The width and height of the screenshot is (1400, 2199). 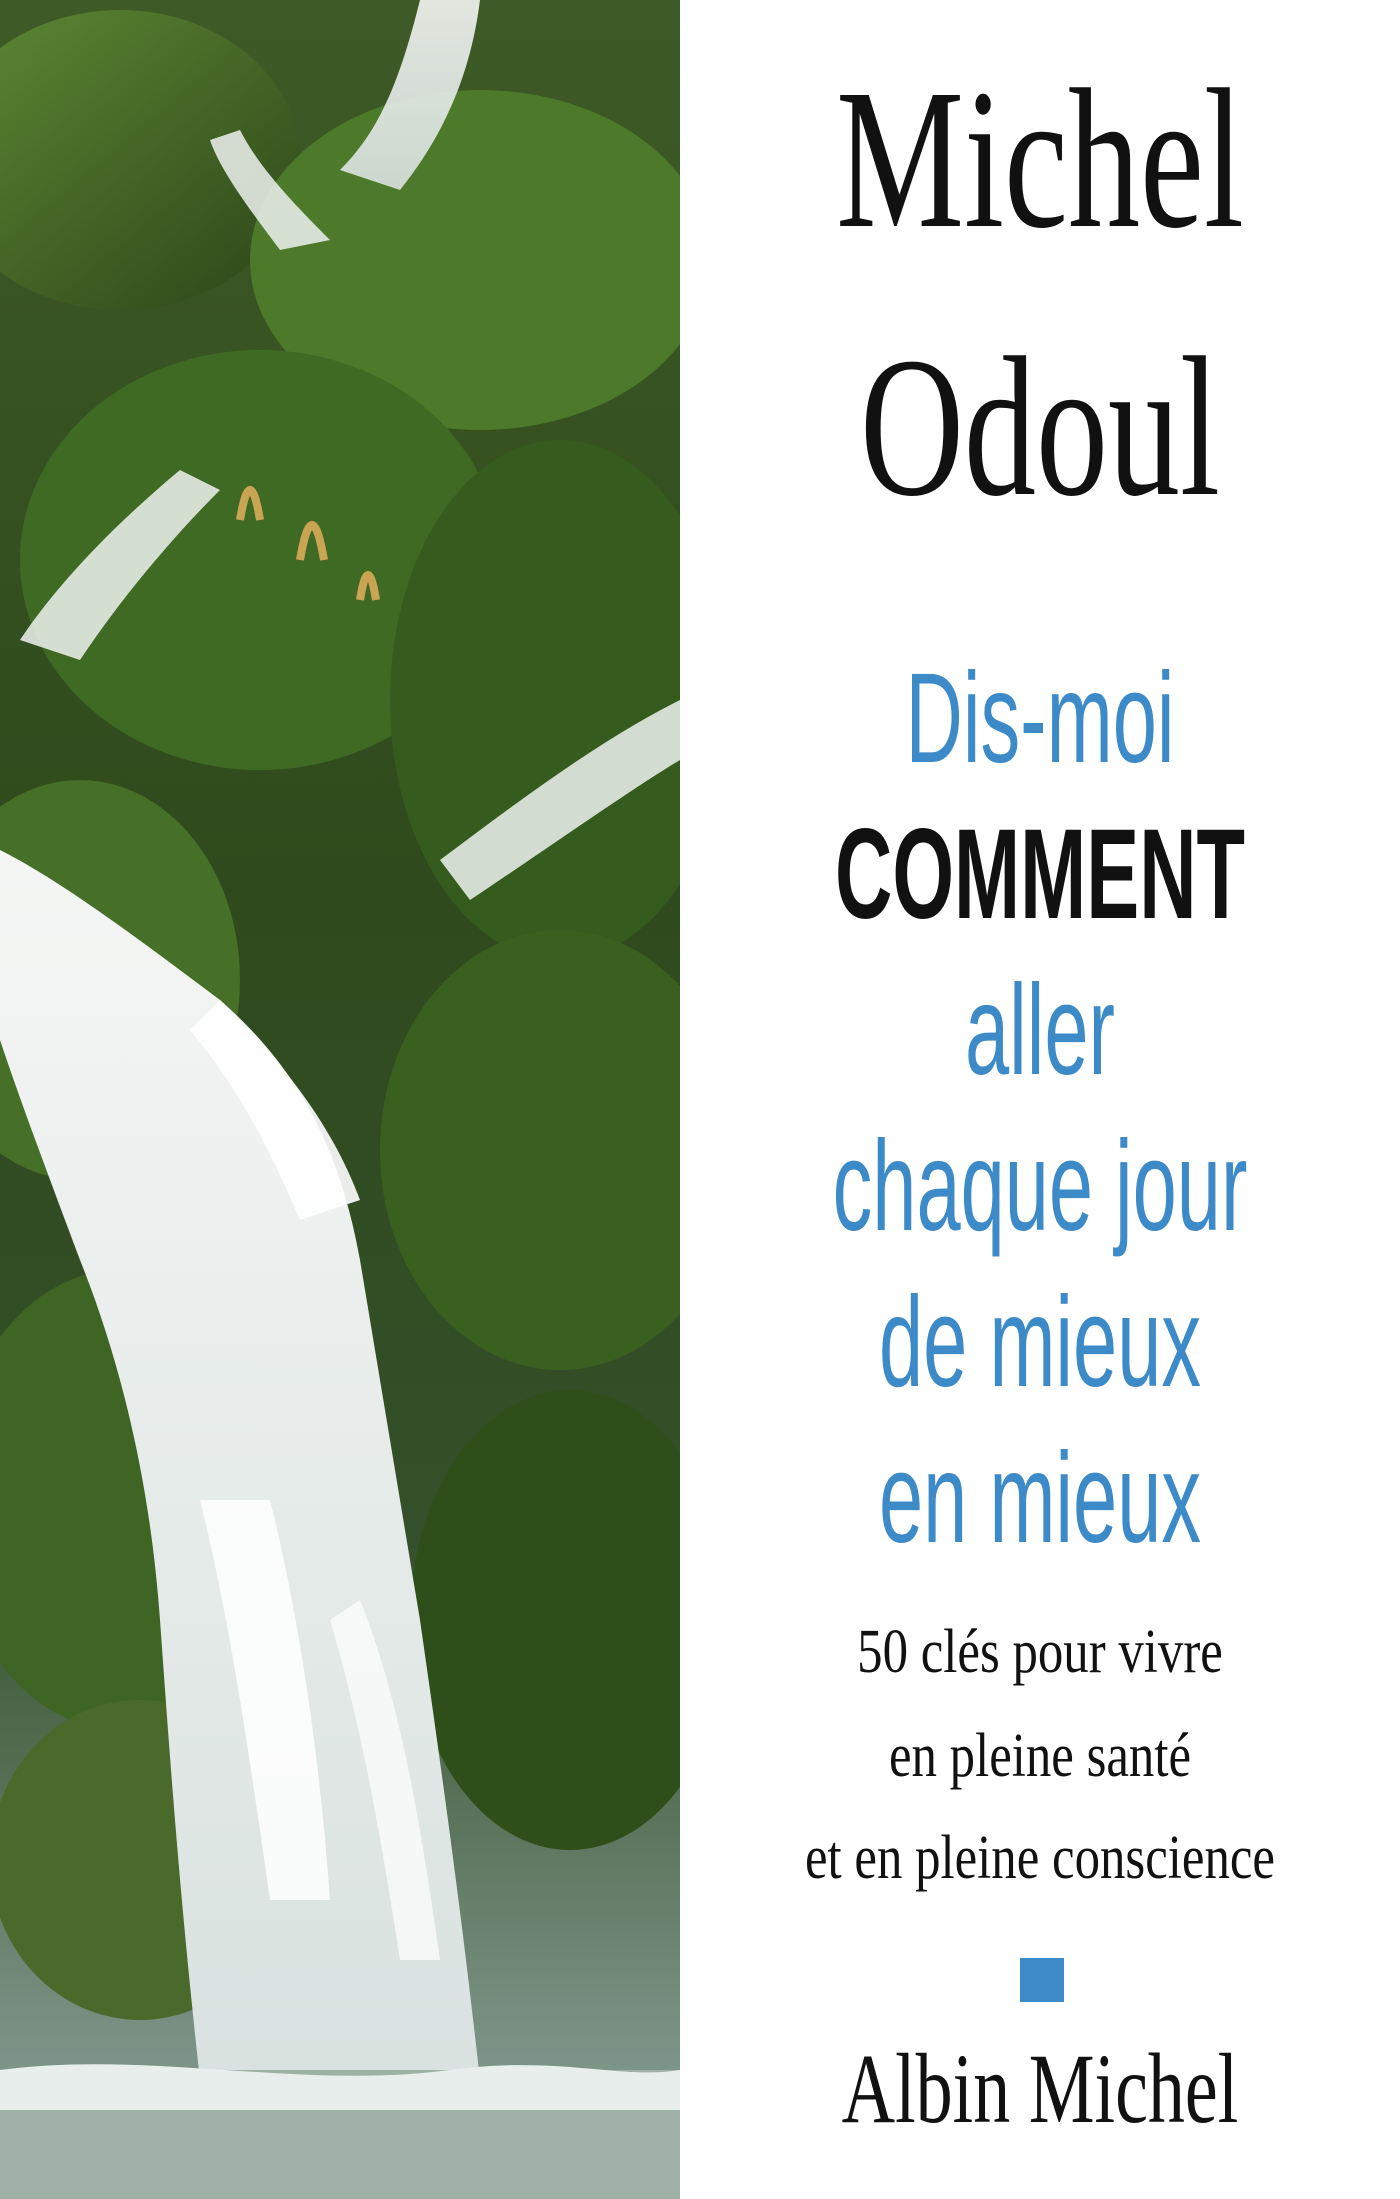 I want to click on publisher-name: Albin Michel, so click(x=1040, y=2088).